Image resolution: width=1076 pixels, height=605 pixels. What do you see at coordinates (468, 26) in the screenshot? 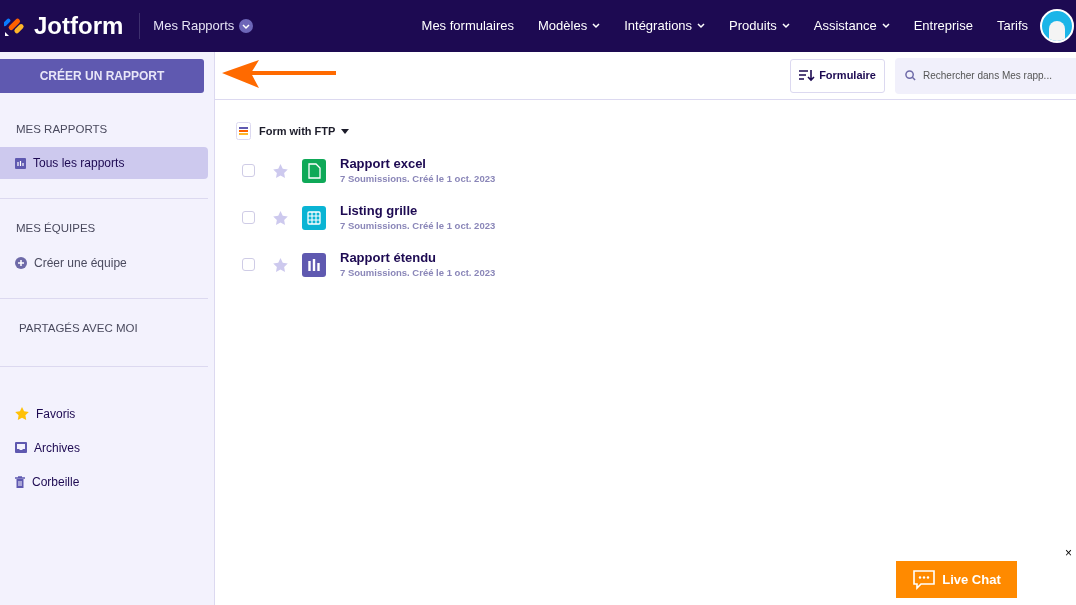
I see `nav-link: Mes formulaires` at bounding box center [468, 26].